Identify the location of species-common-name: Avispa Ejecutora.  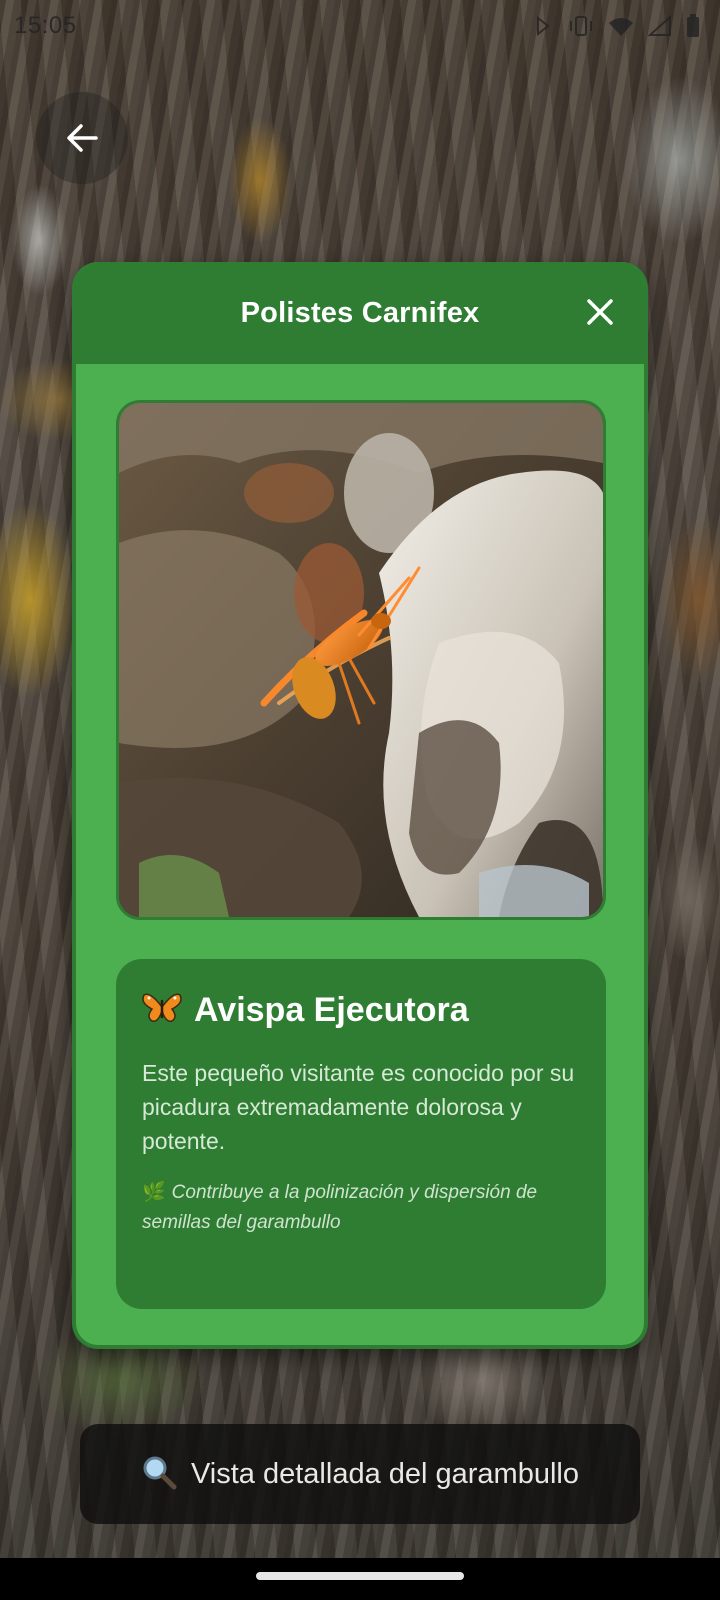
(331, 1010).